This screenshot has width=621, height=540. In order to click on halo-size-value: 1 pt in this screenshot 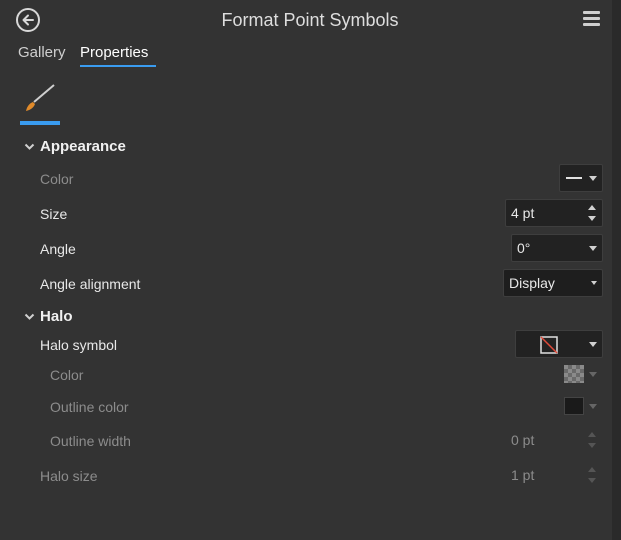, I will do `click(523, 475)`.